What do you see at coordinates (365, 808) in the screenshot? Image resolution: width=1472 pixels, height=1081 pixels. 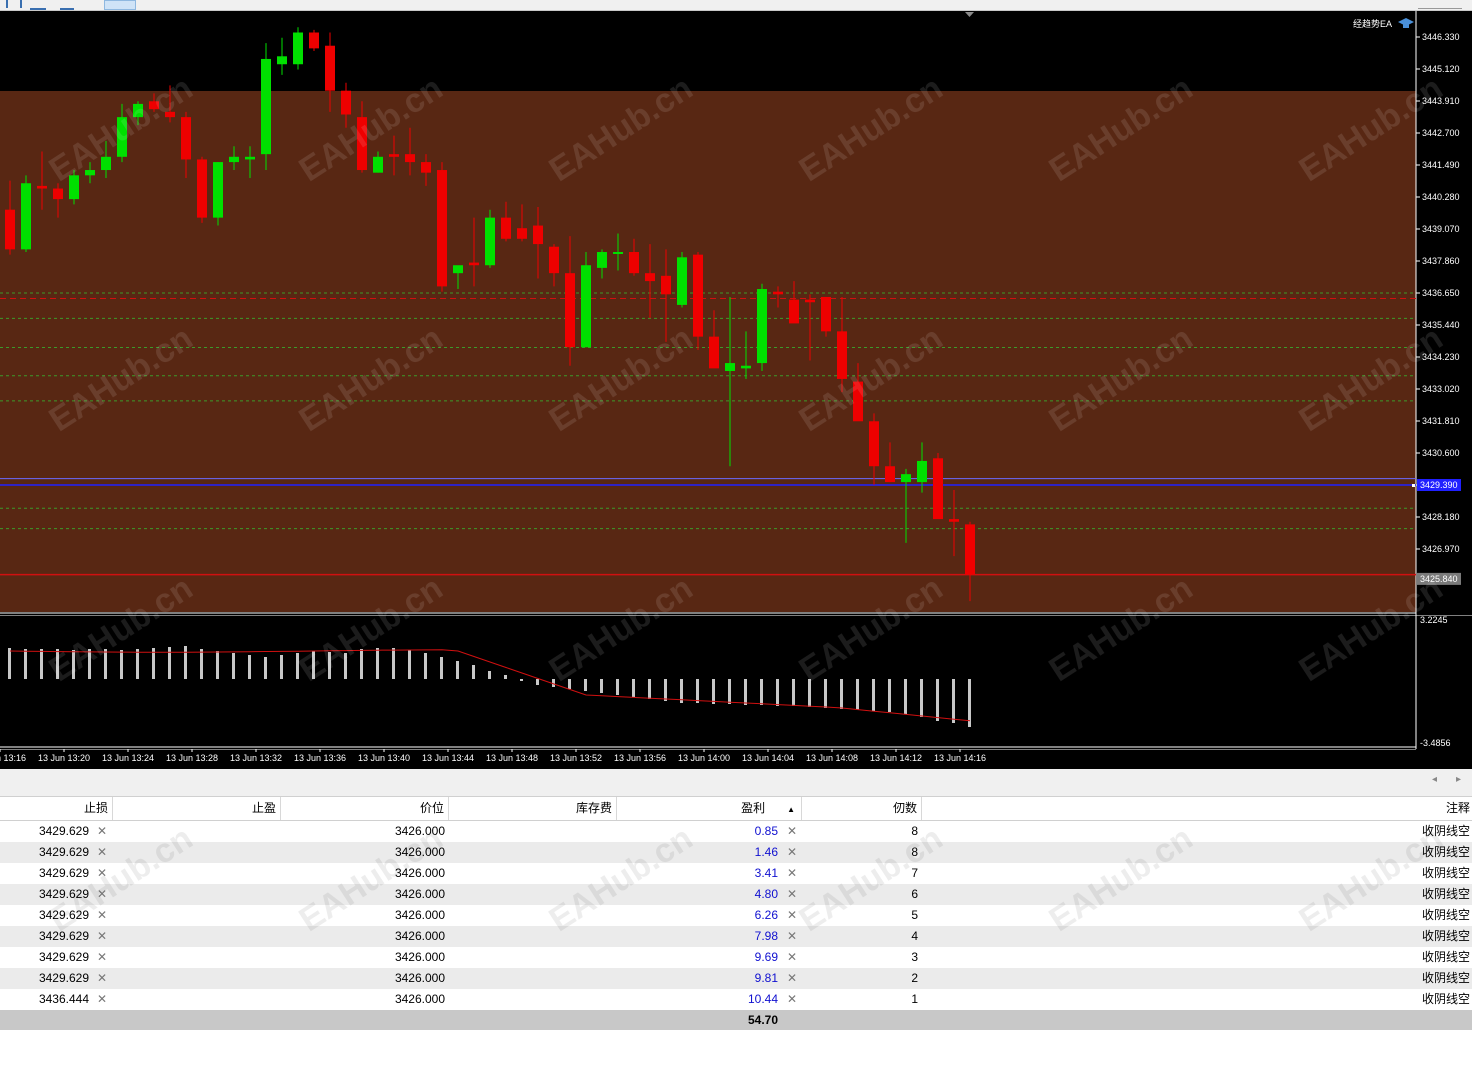 I see `col-header-price: 价位` at bounding box center [365, 808].